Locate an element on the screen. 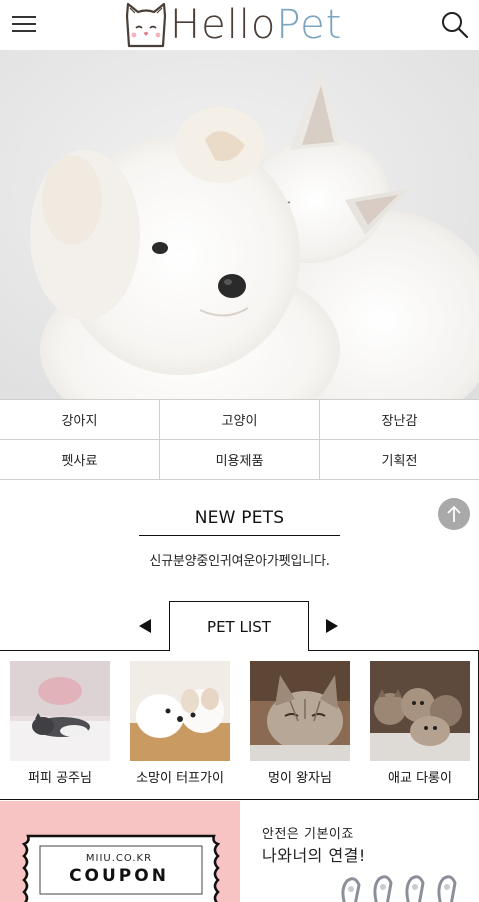 The image size is (479, 902). coupon-banner: MIIU.CO.KR COUPON is located at coordinates (120, 851).